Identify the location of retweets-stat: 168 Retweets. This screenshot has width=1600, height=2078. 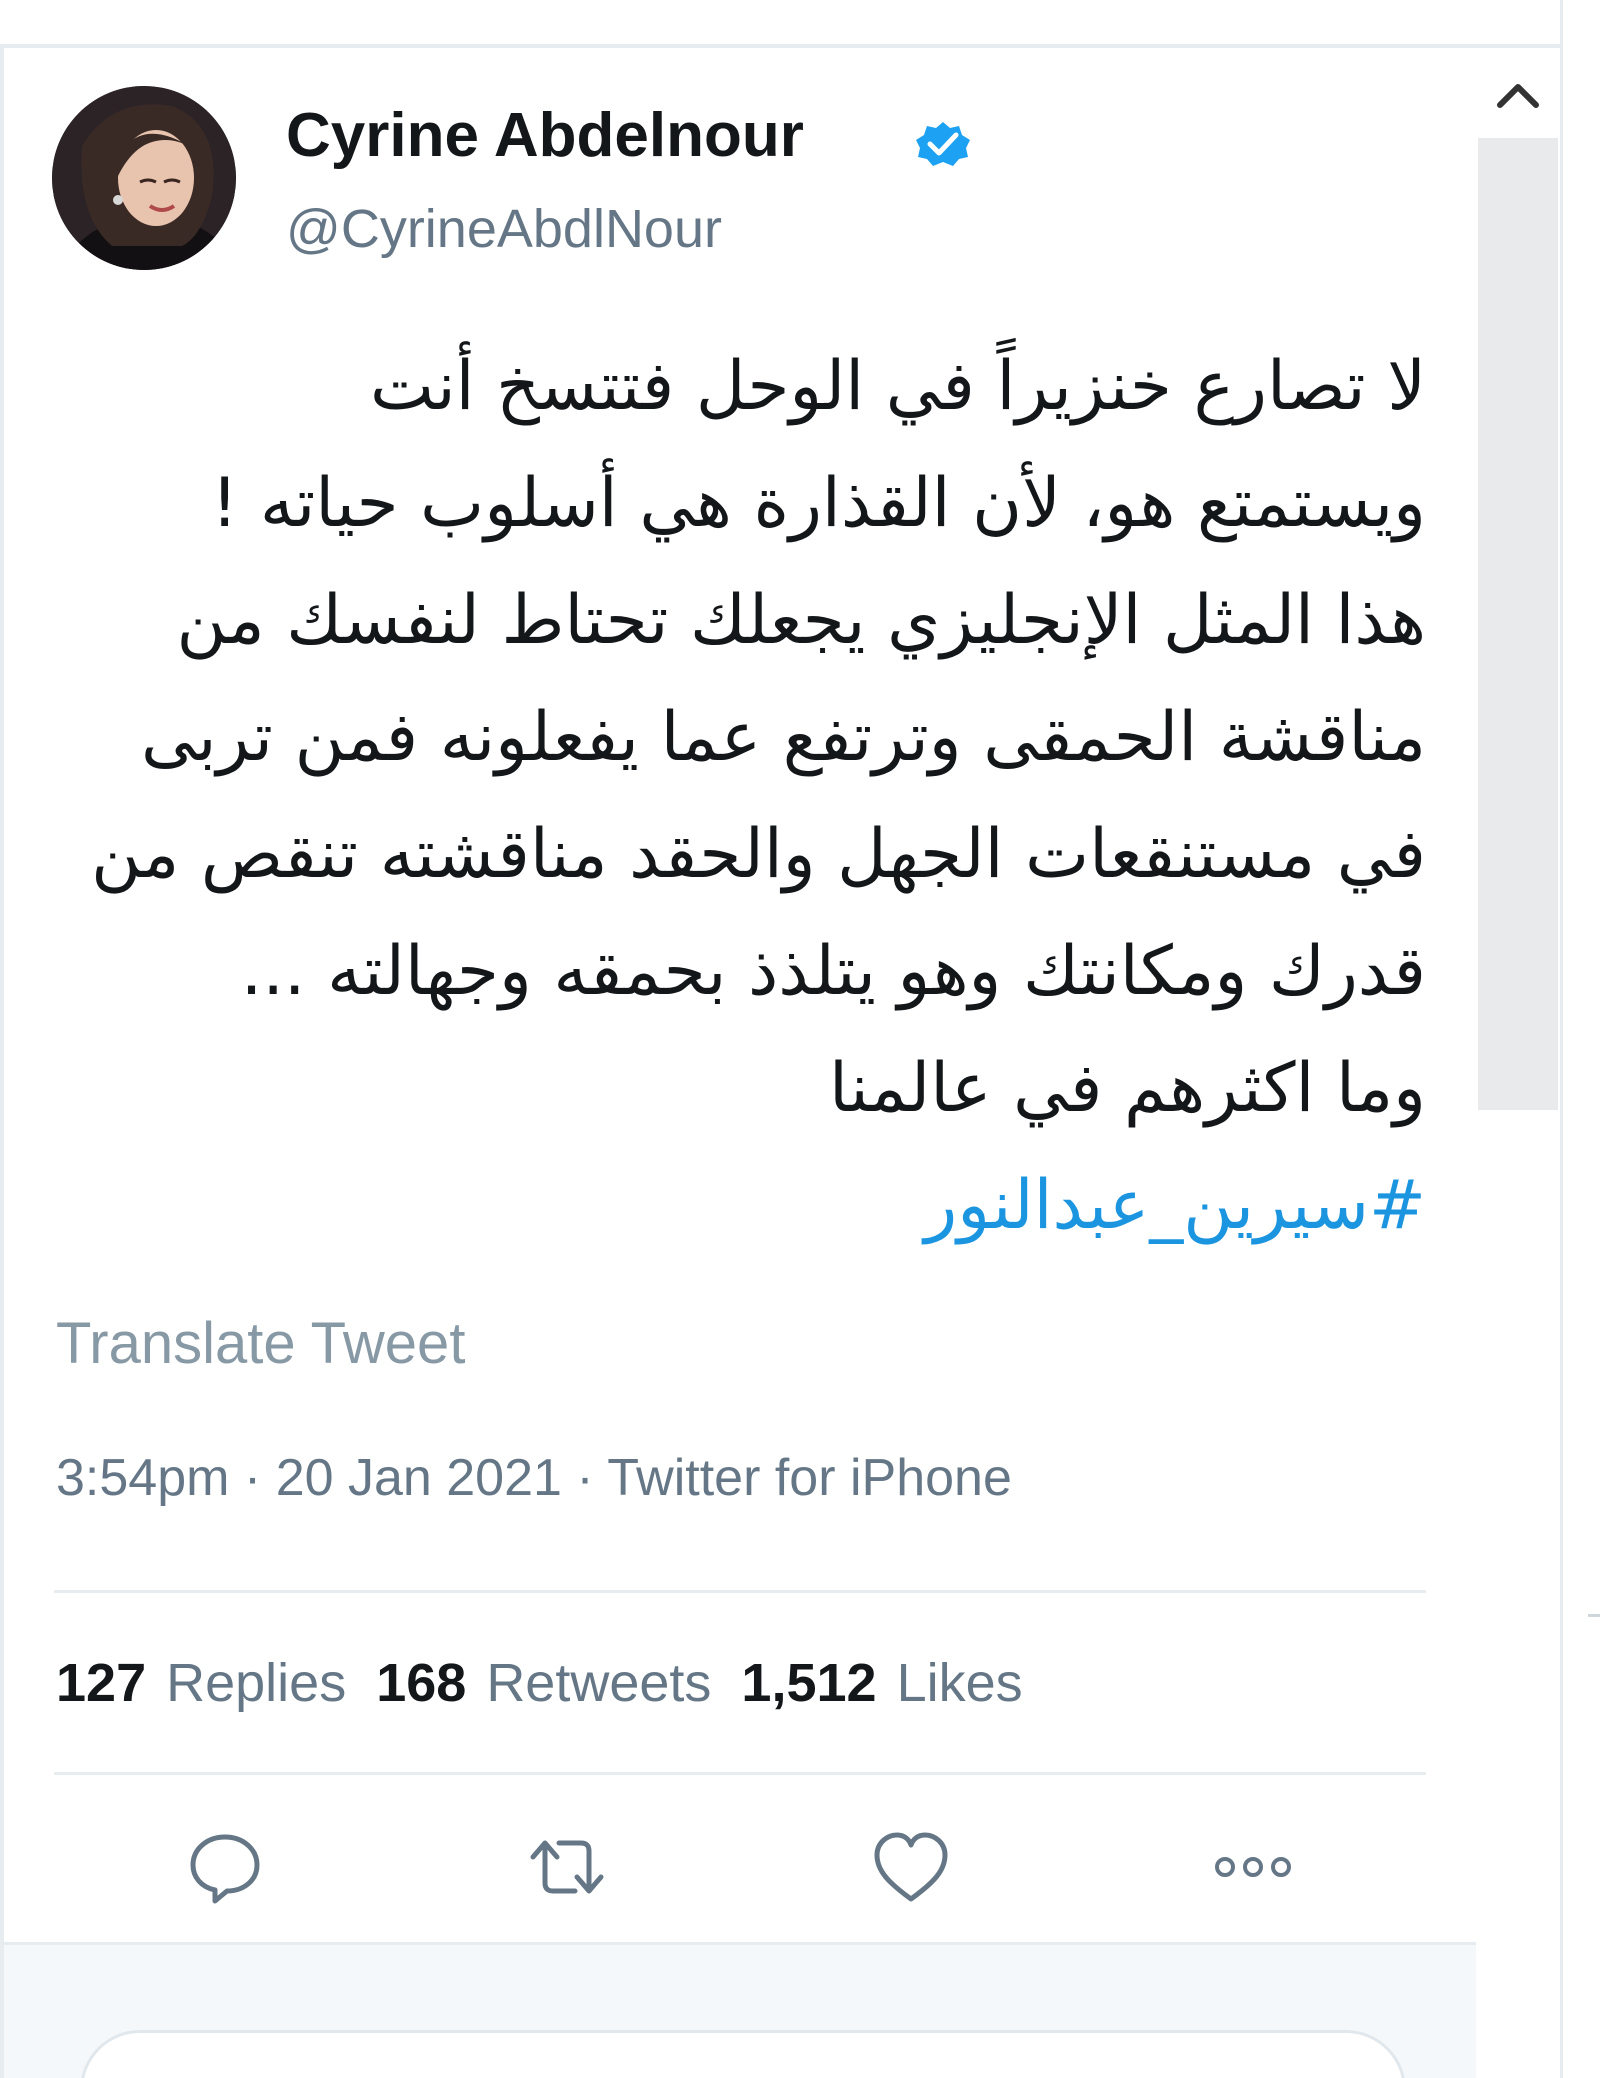
(543, 1683).